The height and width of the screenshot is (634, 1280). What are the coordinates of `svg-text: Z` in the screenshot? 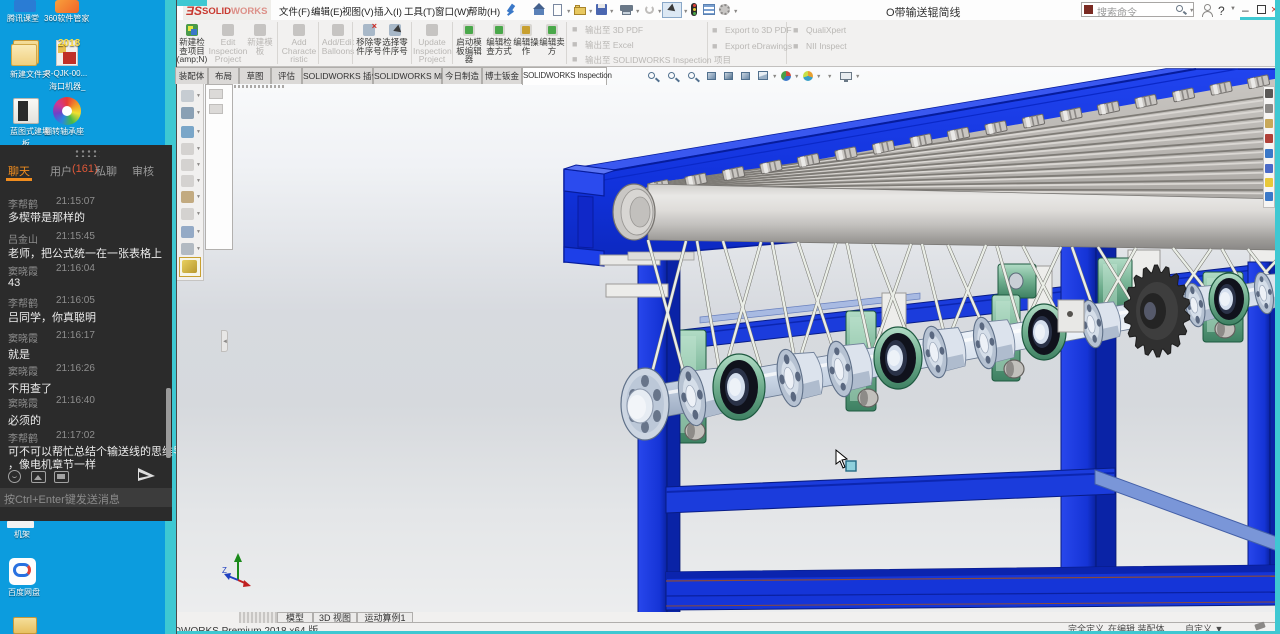 It's located at (224, 570).